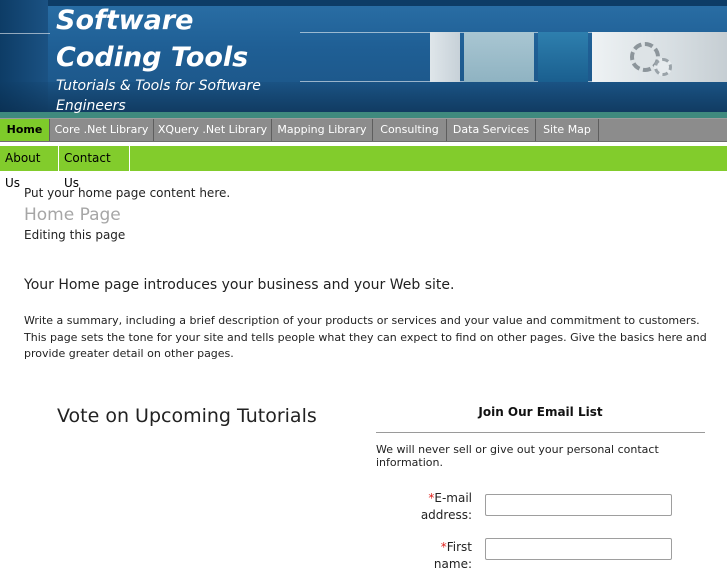  Describe the element at coordinates (659, 57) in the screenshot. I see `header-gear-photo` at that location.